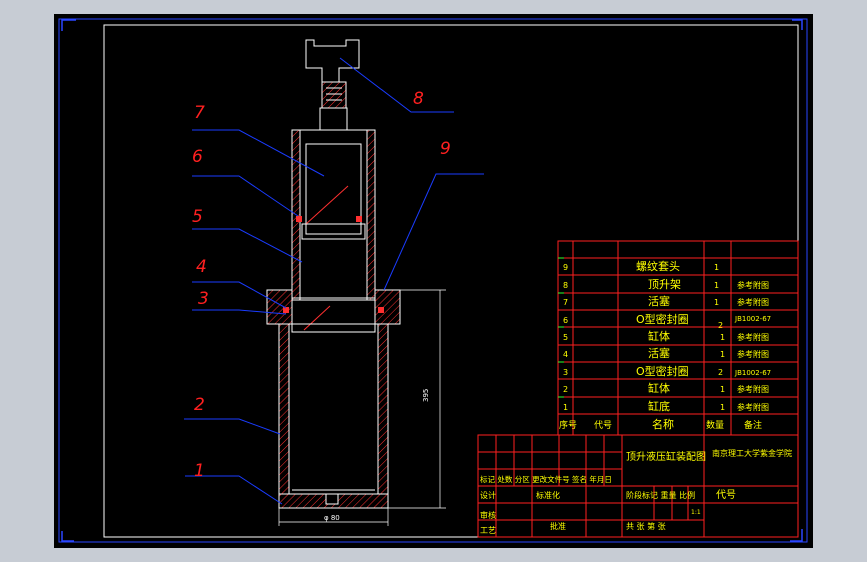  I want to click on lifting-head, so click(332, 61).